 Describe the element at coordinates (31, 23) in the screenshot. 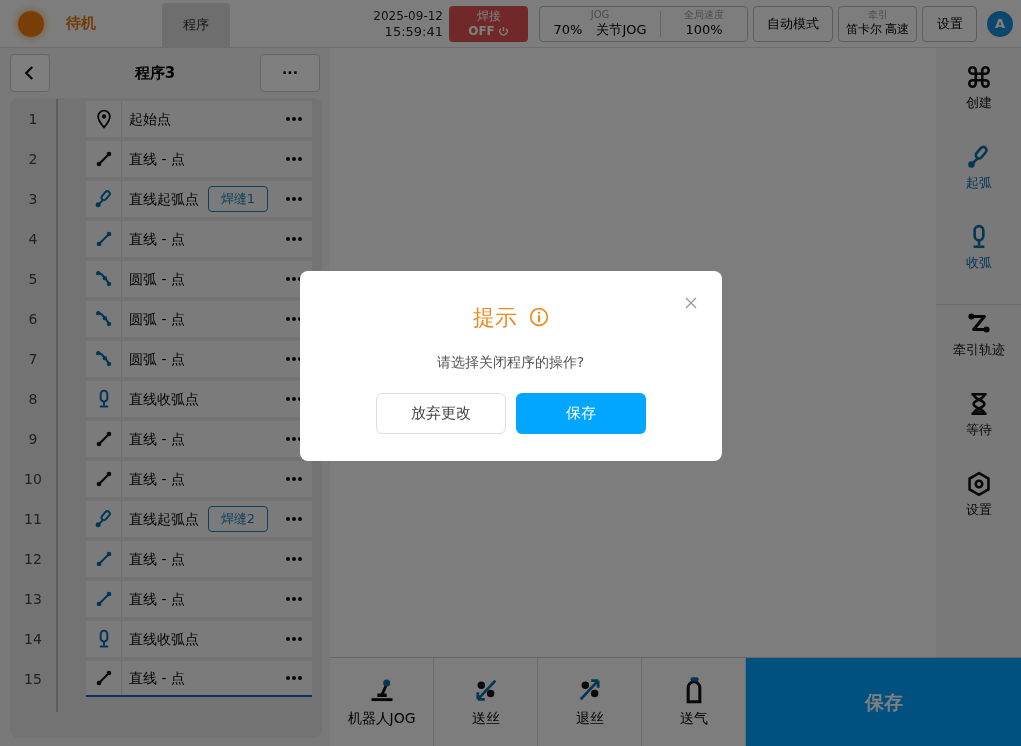

I see `status-light-icon` at that location.